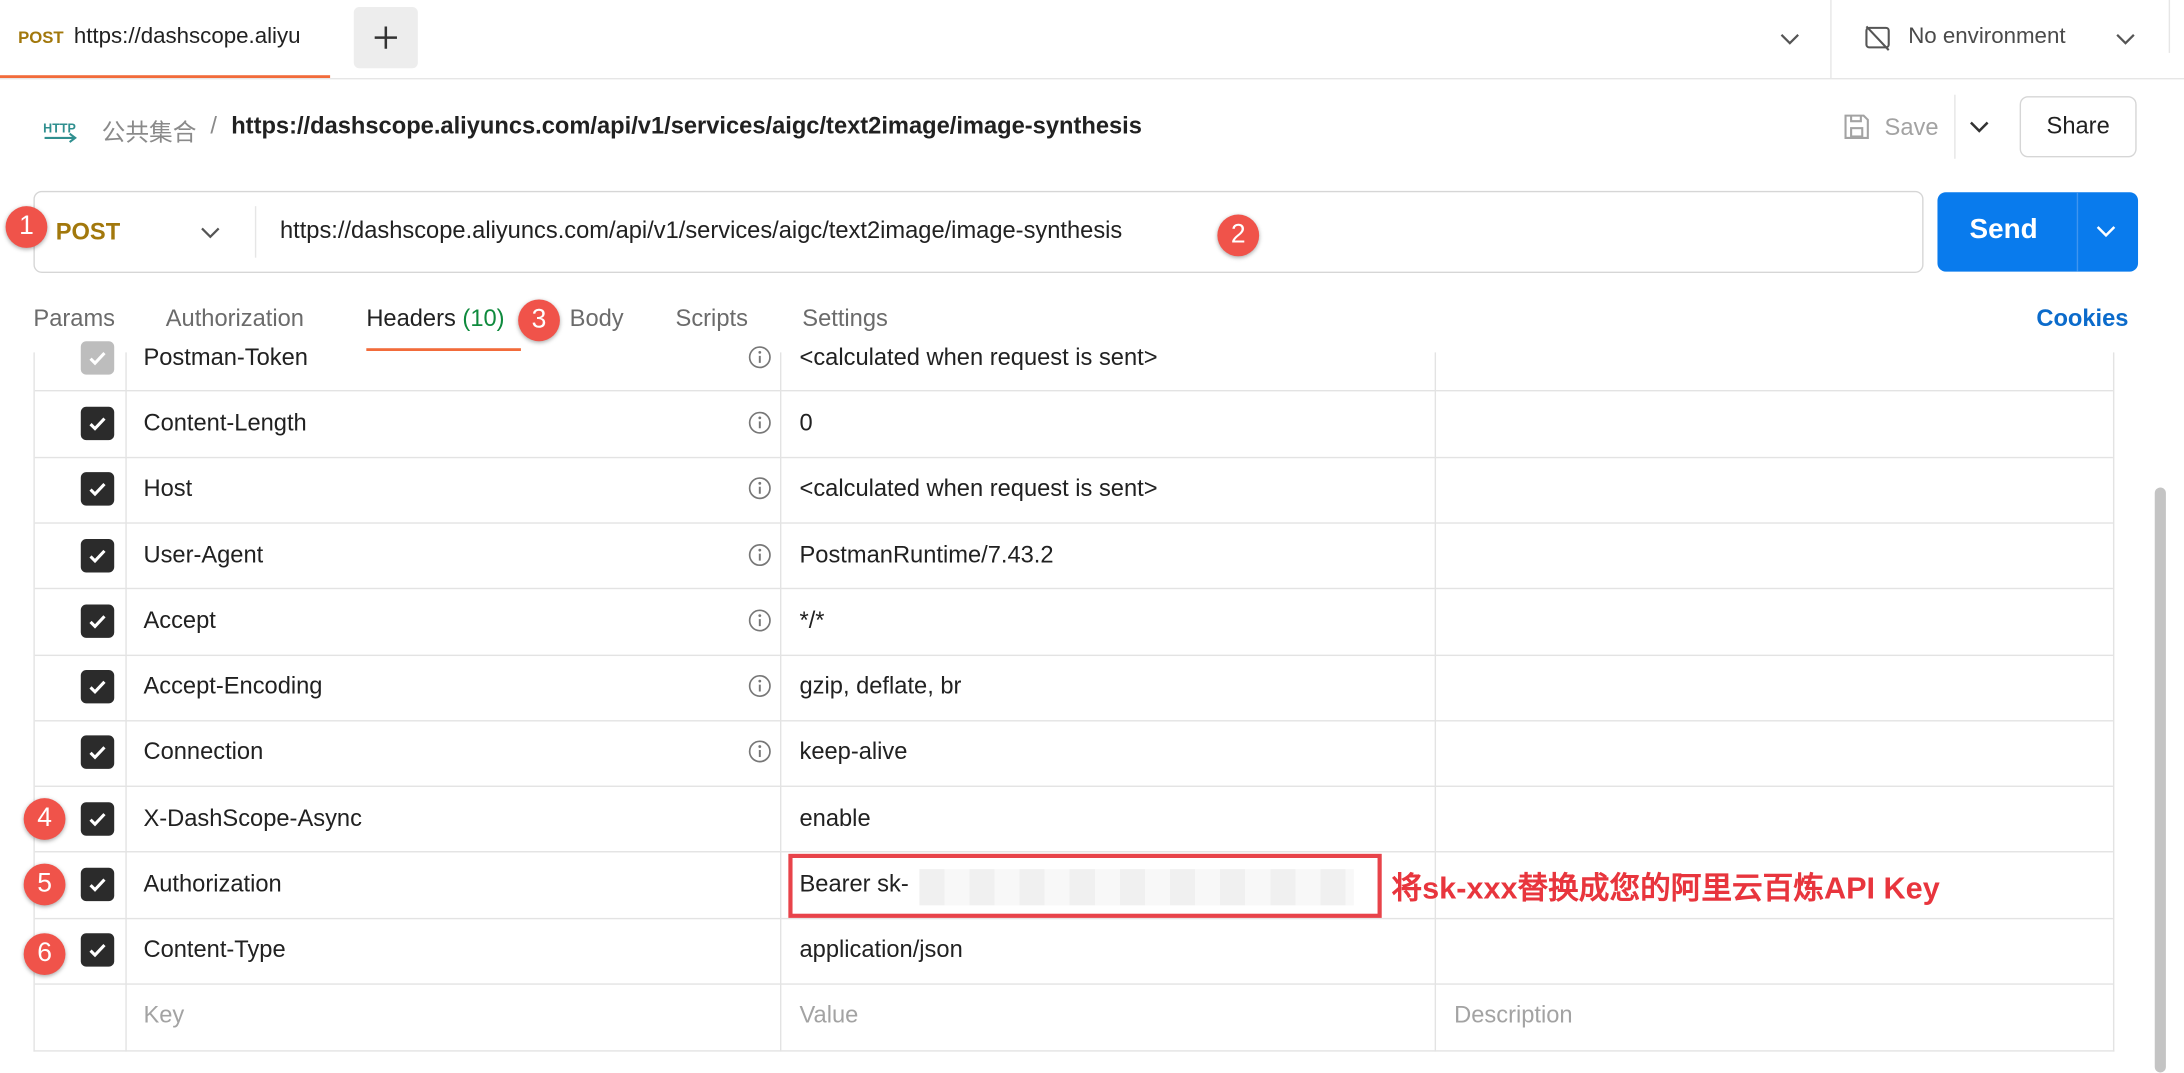 This screenshot has height=1073, width=2184. Describe the element at coordinates (26, 227) in the screenshot. I see `step-badge-1: 1` at that location.